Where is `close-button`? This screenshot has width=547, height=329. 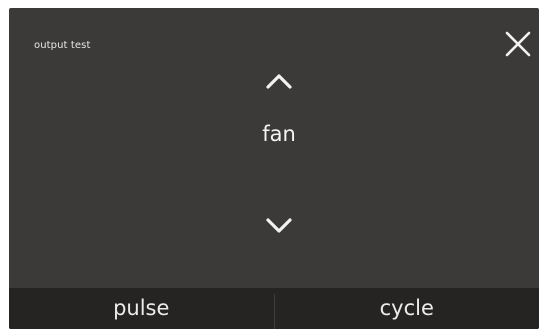
close-button is located at coordinates (518, 44).